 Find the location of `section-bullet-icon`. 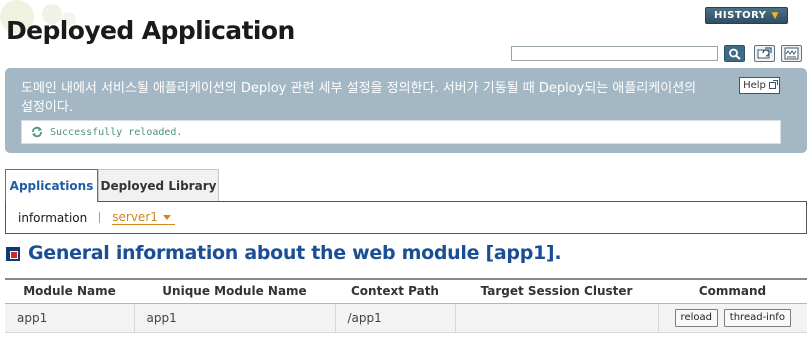

section-bullet-icon is located at coordinates (13, 254).